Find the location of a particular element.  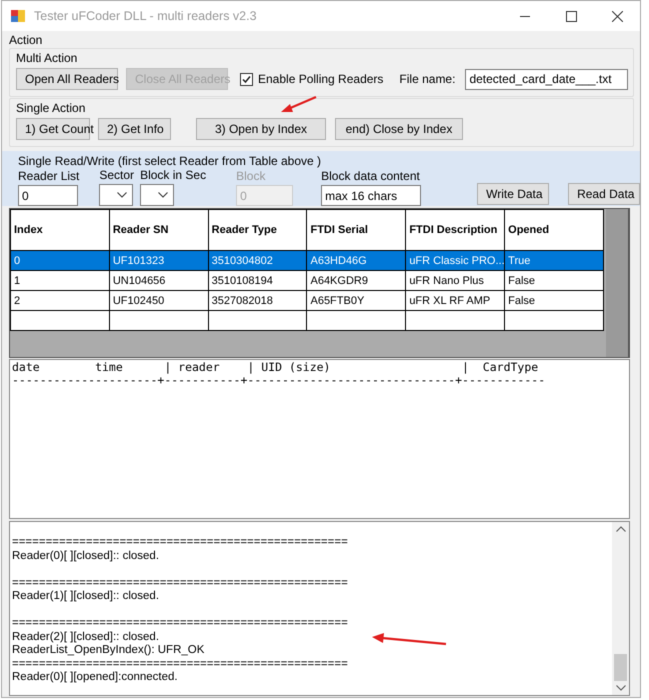

section-label: Single Read/Write (first select Reader from Table above ) is located at coordinates (170, 161).